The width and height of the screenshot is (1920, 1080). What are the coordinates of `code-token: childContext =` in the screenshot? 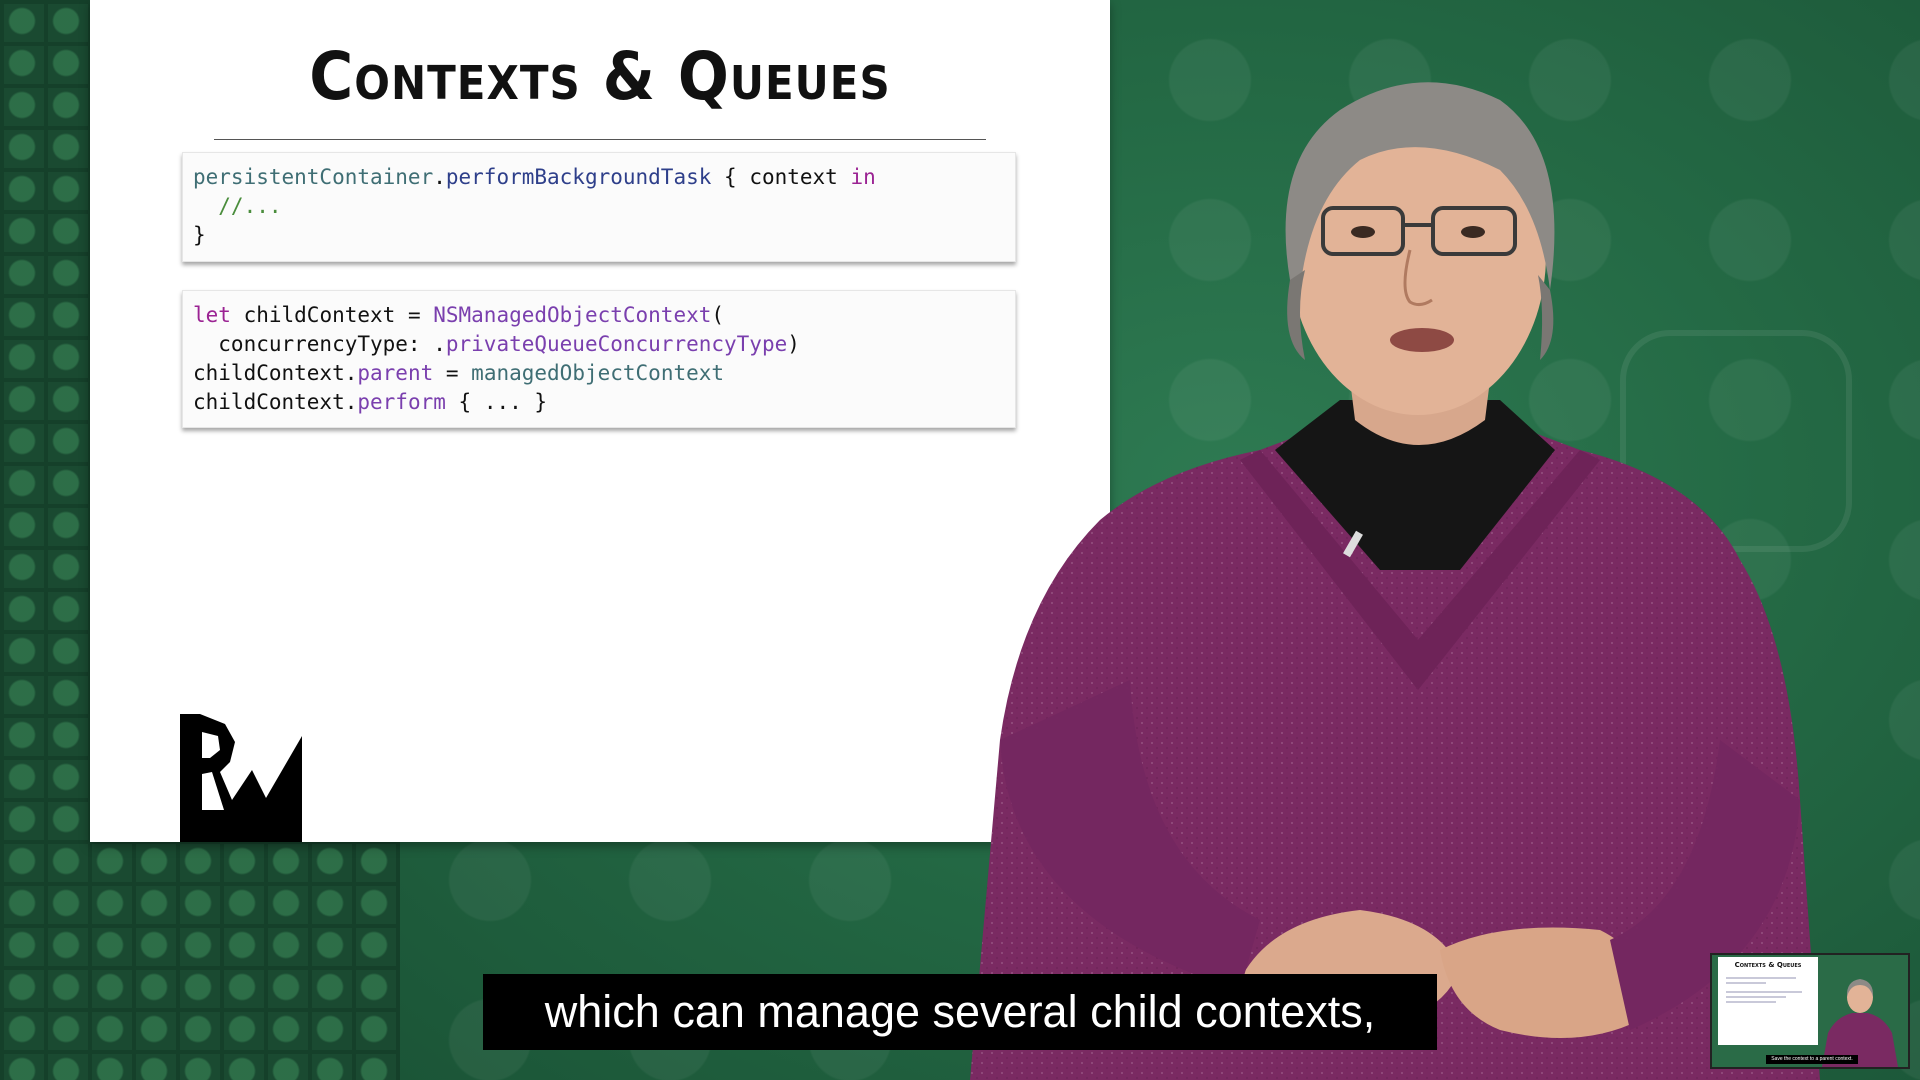 It's located at (332, 315).